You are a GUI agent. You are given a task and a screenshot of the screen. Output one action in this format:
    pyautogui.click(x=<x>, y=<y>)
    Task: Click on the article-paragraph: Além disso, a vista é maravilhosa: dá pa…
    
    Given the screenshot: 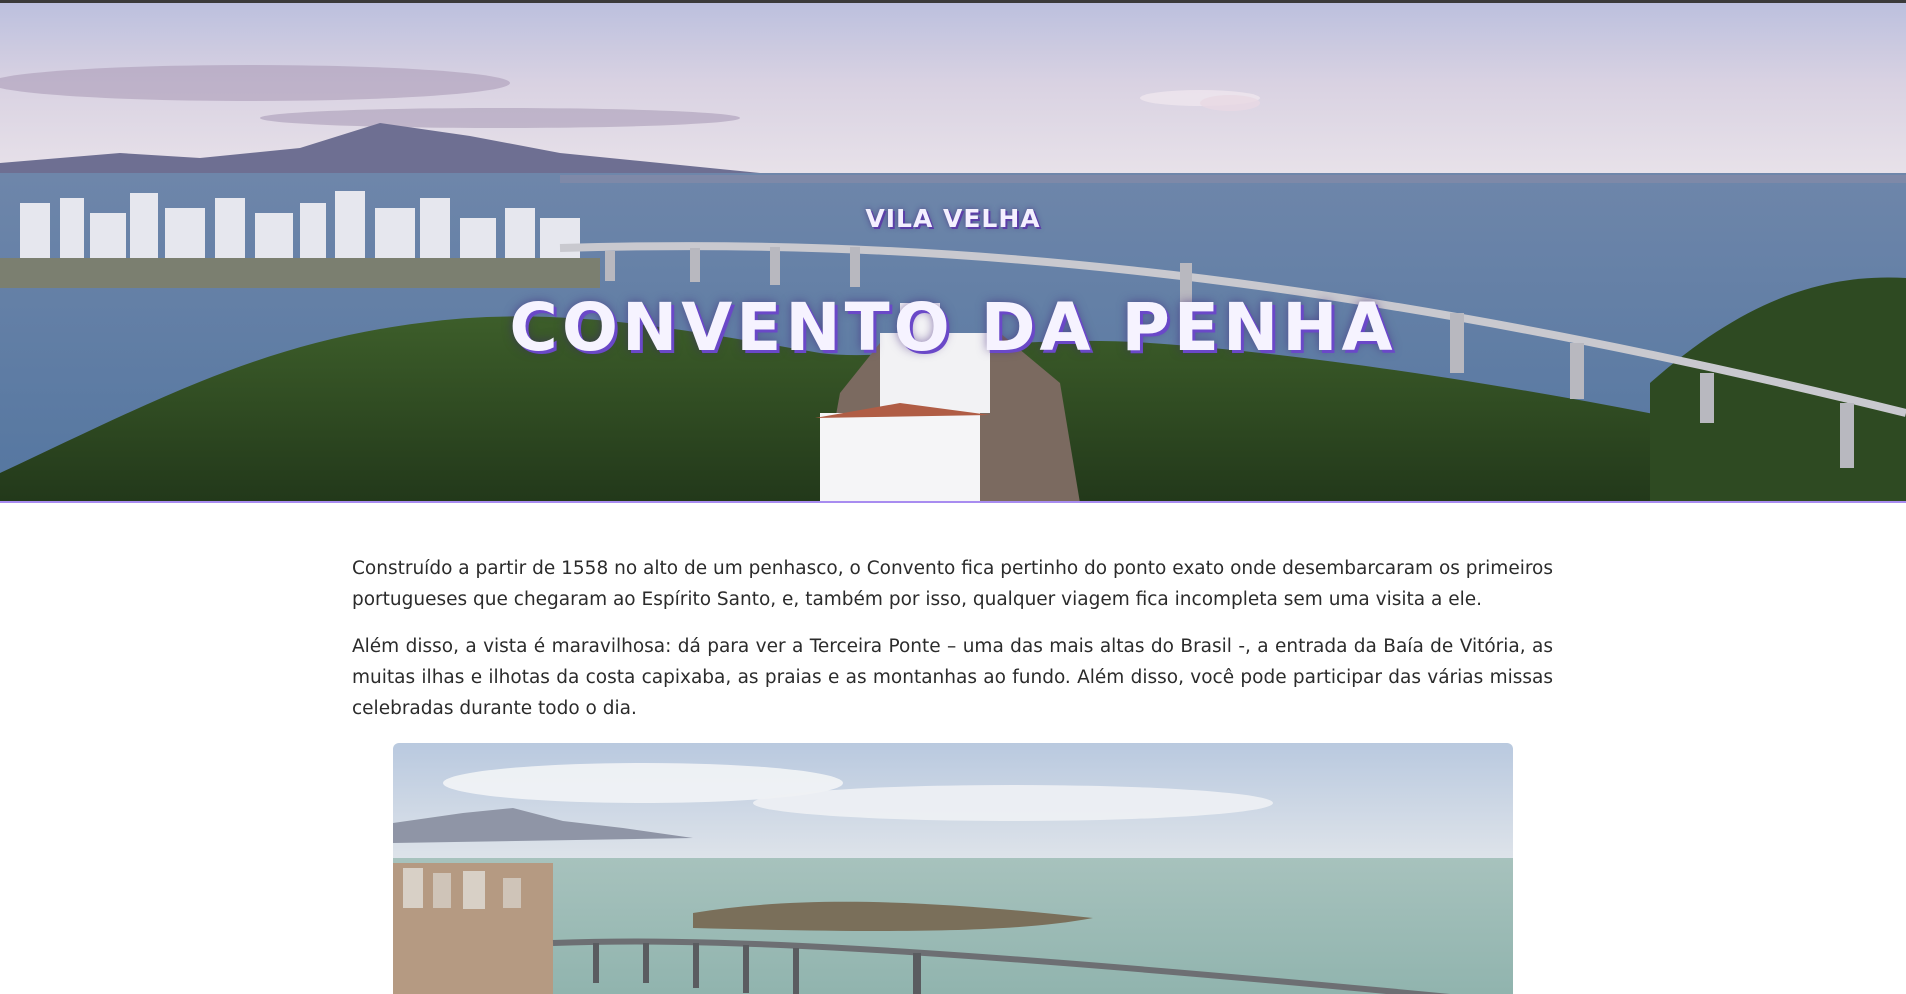 What is the action you would take?
    pyautogui.click(x=952, y=677)
    